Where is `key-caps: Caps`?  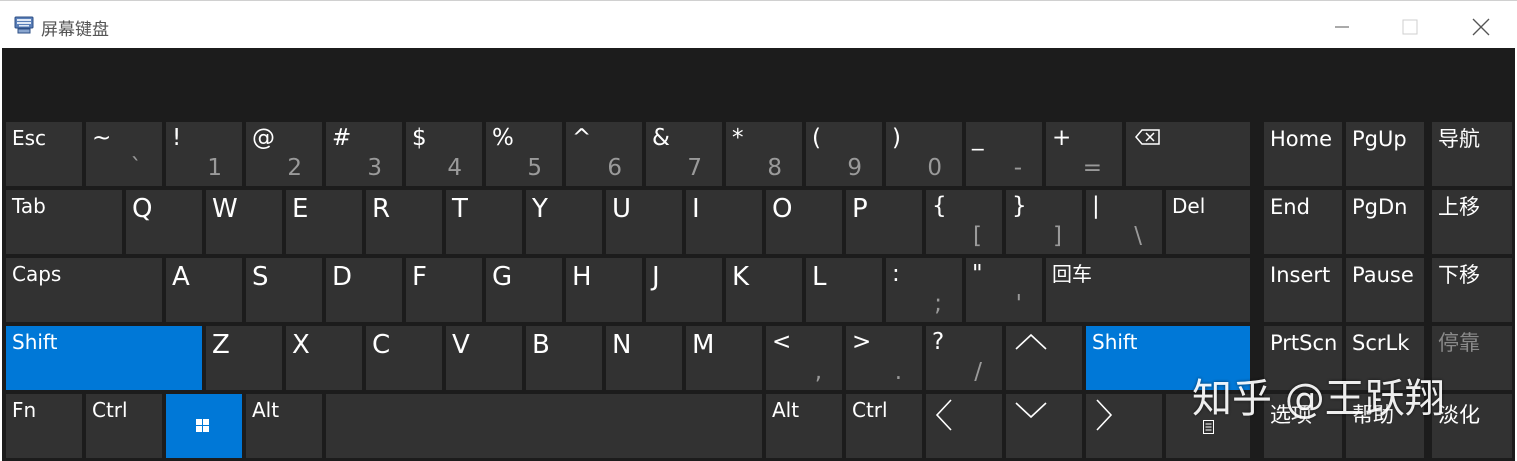
key-caps: Caps is located at coordinates (84, 290).